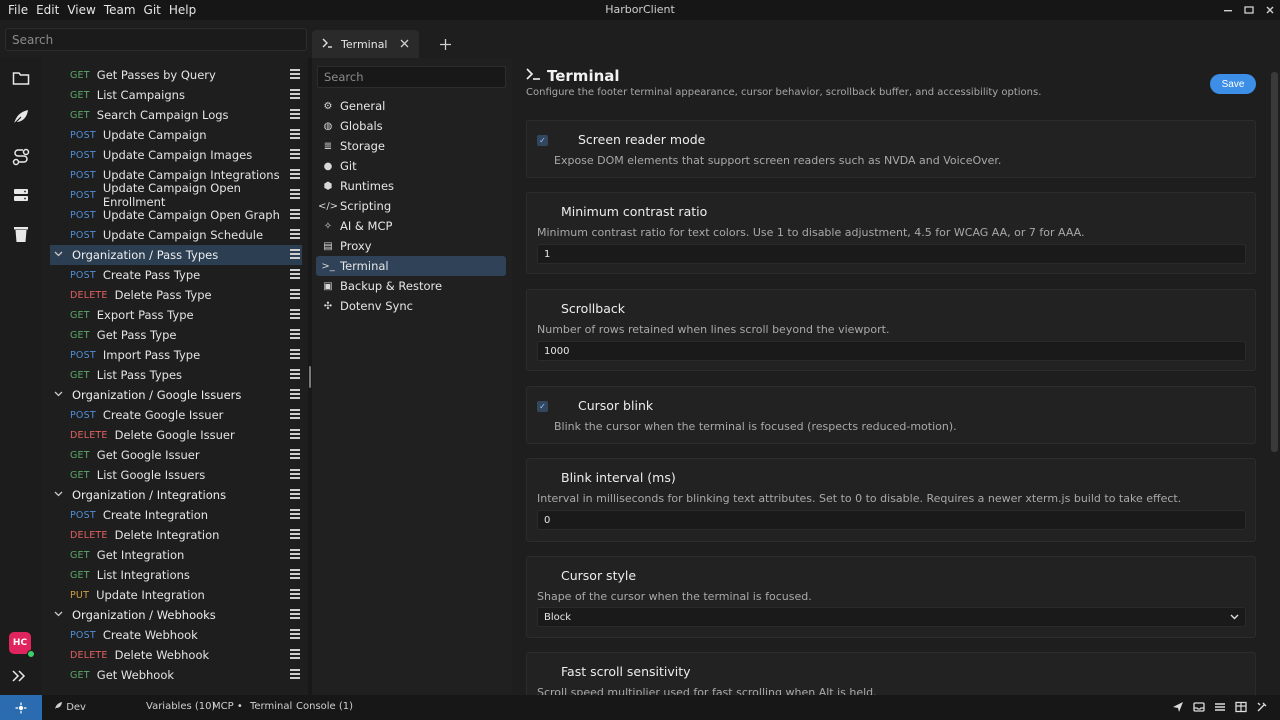  Describe the element at coordinates (176, 595) in the screenshot. I see `tree-request: PUT Update Integration` at that location.